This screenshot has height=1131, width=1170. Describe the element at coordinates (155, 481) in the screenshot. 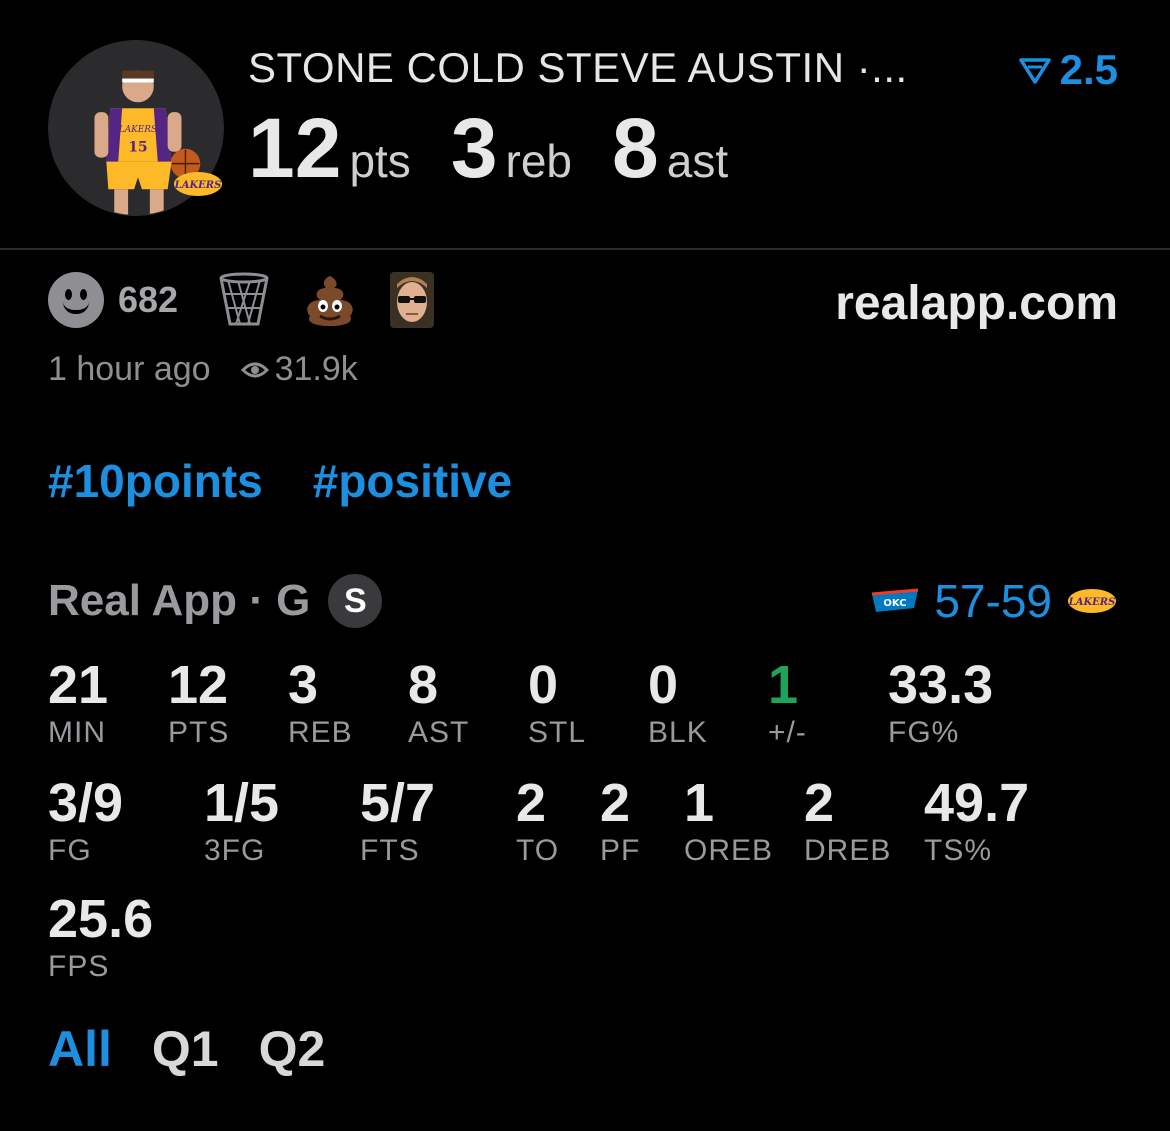

I see `hashtag-10points: #10points` at that location.